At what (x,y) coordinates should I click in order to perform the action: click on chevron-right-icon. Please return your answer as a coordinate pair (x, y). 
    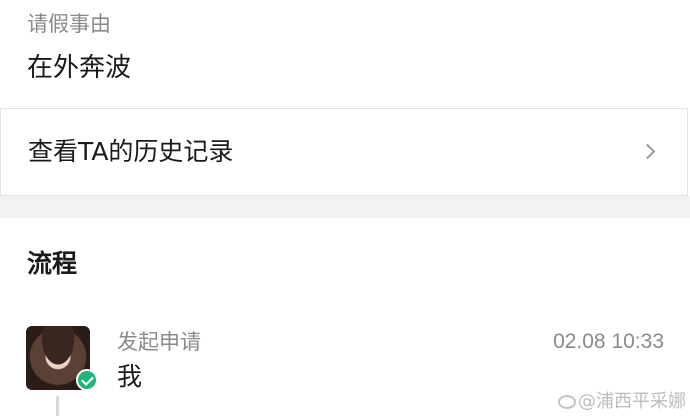
    Looking at the image, I should click on (647, 151).